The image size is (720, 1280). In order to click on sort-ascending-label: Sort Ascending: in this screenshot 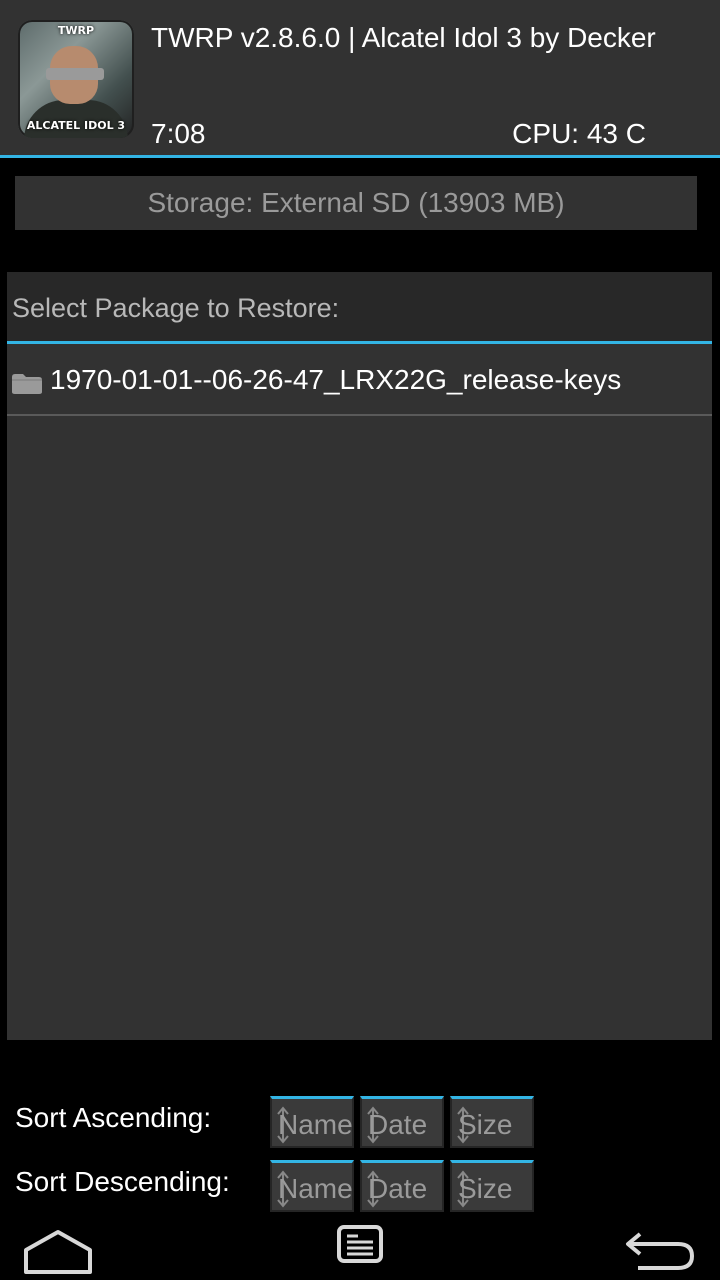, I will do `click(113, 1117)`.